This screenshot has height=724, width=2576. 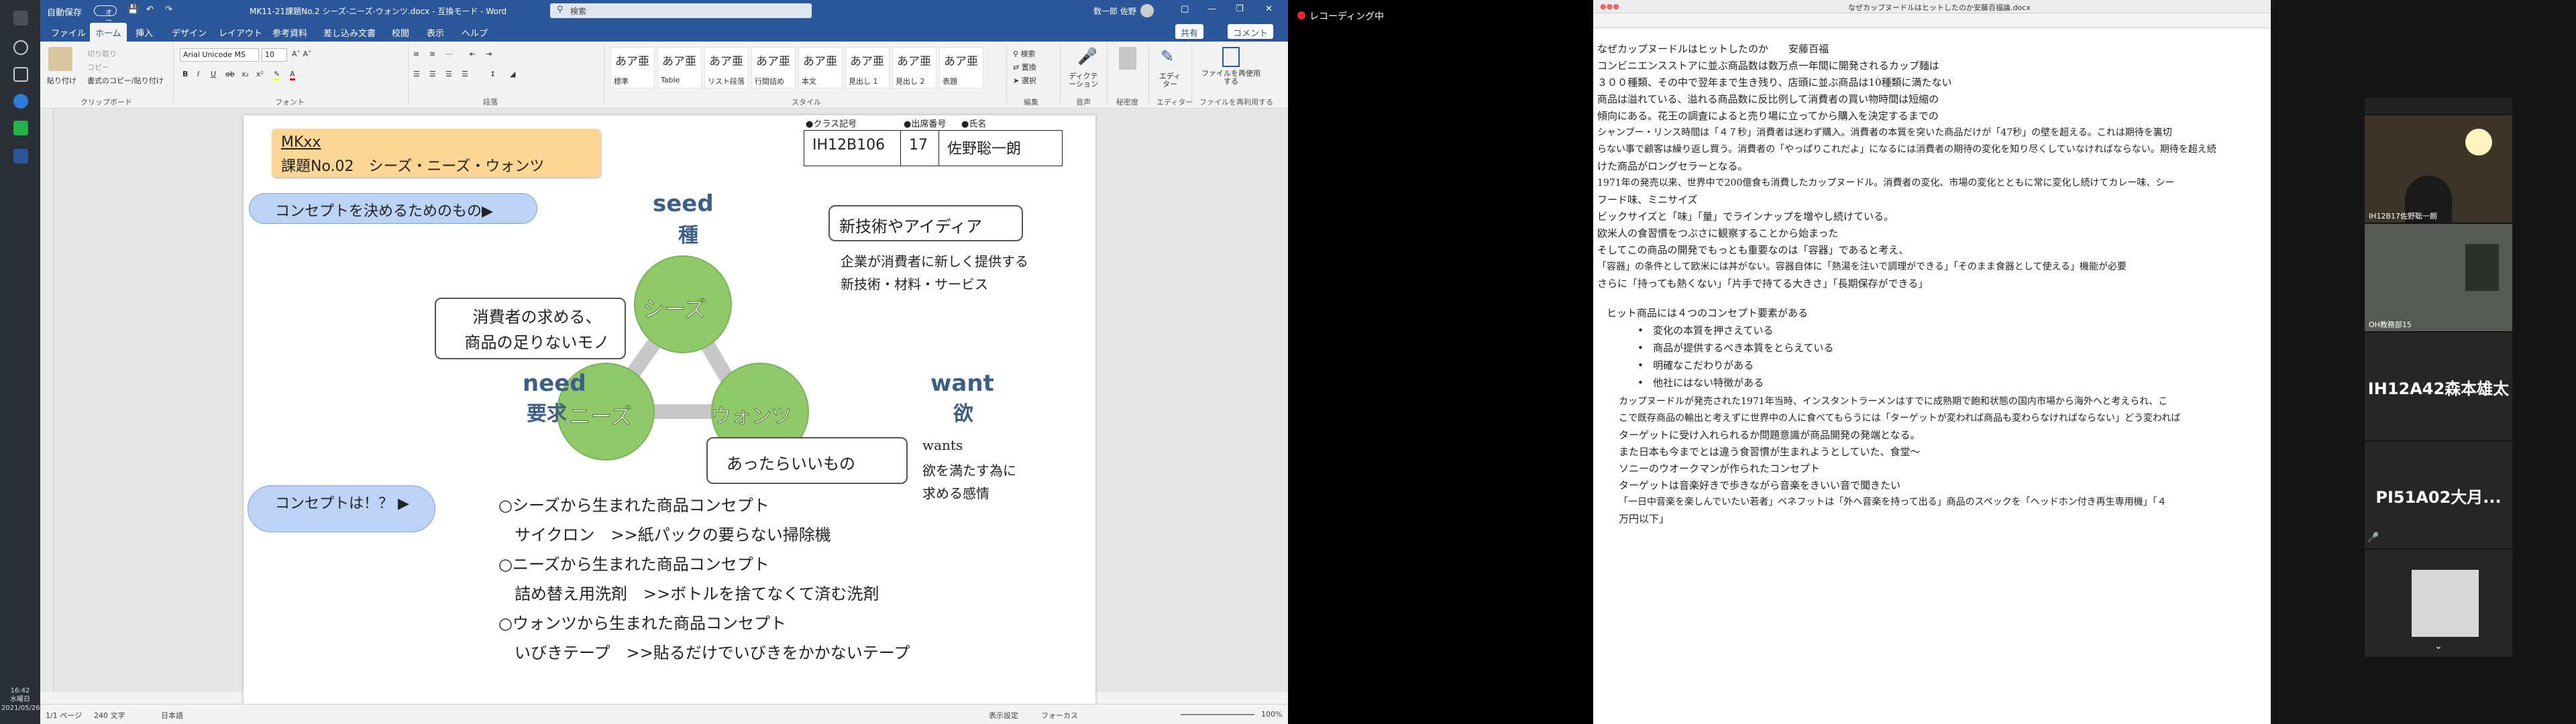 What do you see at coordinates (1185, 9) in the screenshot?
I see `ribbon-display-icon: □` at bounding box center [1185, 9].